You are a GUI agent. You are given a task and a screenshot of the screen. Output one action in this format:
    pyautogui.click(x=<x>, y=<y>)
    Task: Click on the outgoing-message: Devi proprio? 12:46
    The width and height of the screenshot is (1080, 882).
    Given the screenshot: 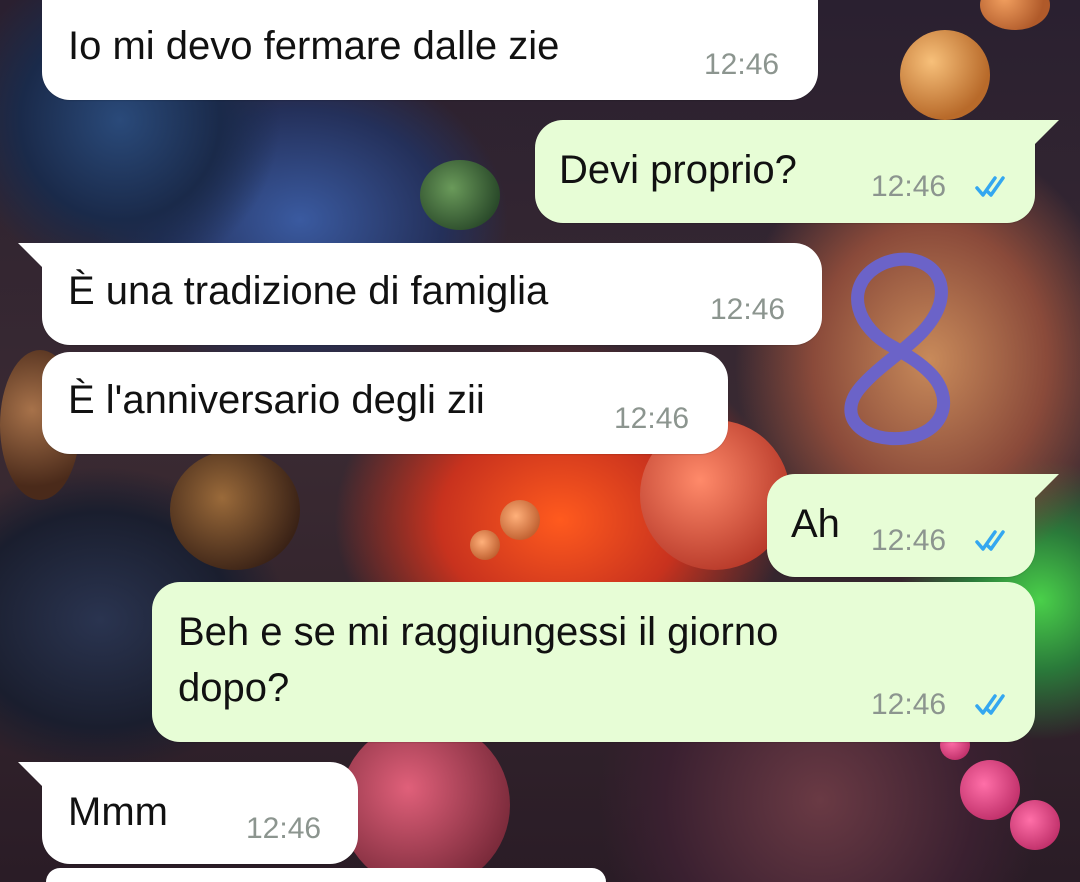 What is the action you would take?
    pyautogui.click(x=785, y=171)
    